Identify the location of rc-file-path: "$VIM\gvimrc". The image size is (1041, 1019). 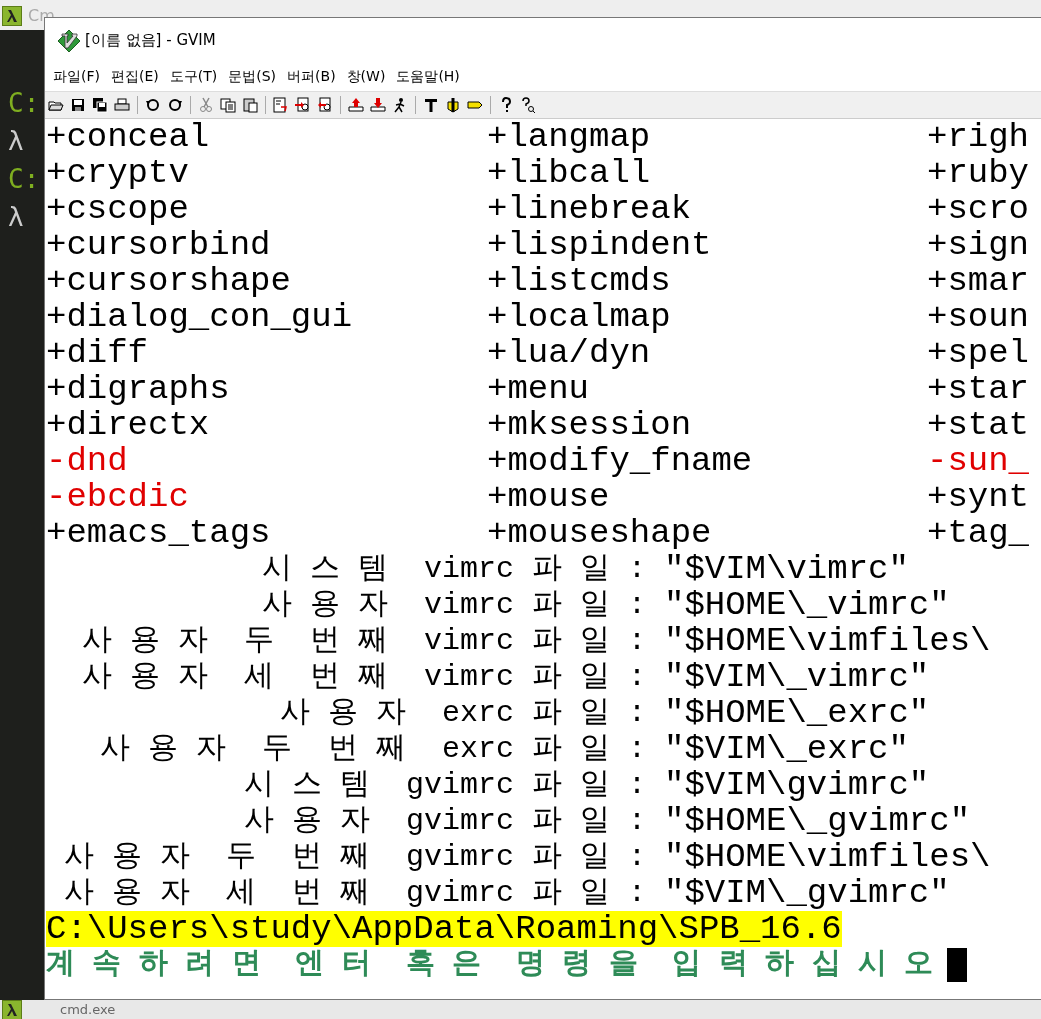
(797, 785).